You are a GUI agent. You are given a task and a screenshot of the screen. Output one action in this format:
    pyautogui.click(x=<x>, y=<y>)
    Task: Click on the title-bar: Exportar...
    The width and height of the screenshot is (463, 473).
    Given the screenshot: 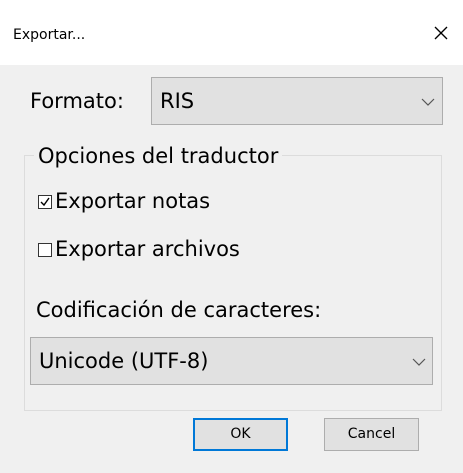 What is the action you would take?
    pyautogui.click(x=231, y=32)
    